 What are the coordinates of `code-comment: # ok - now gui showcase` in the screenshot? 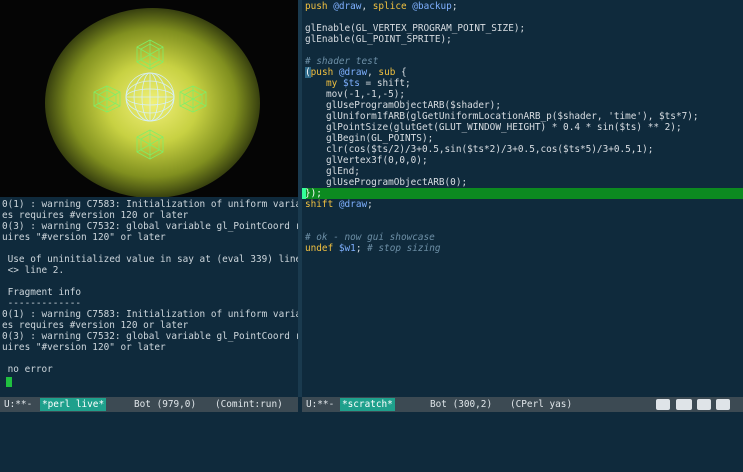 It's located at (370, 237).